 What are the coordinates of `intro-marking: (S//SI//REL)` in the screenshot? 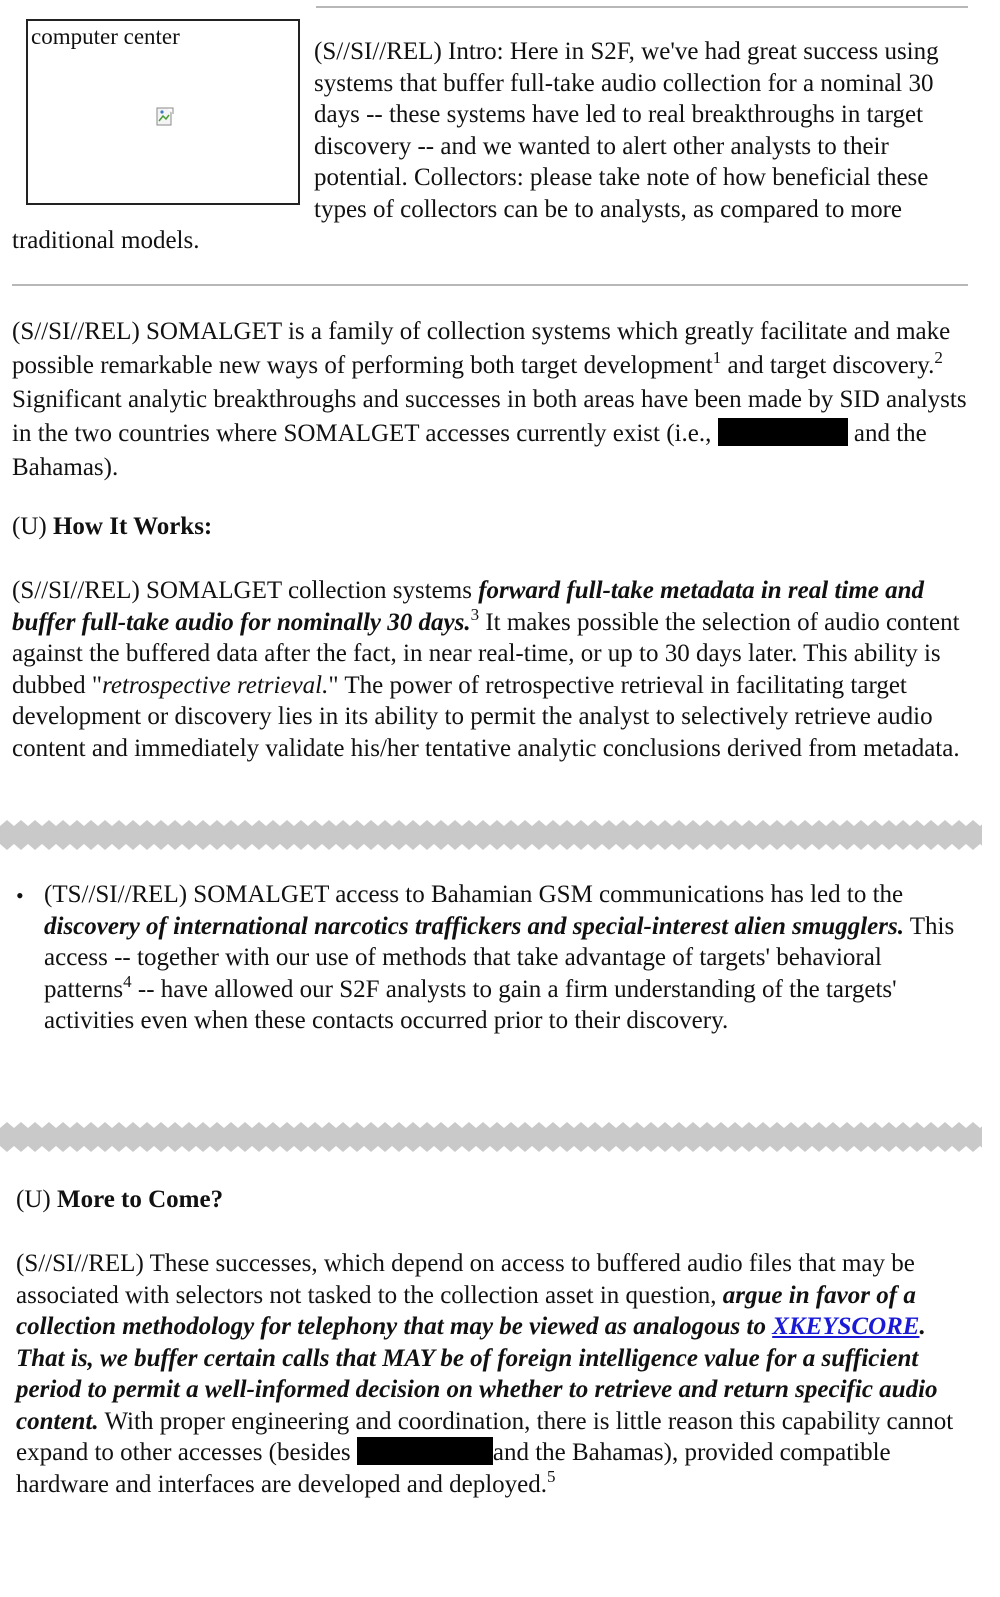 It's located at (378, 51).